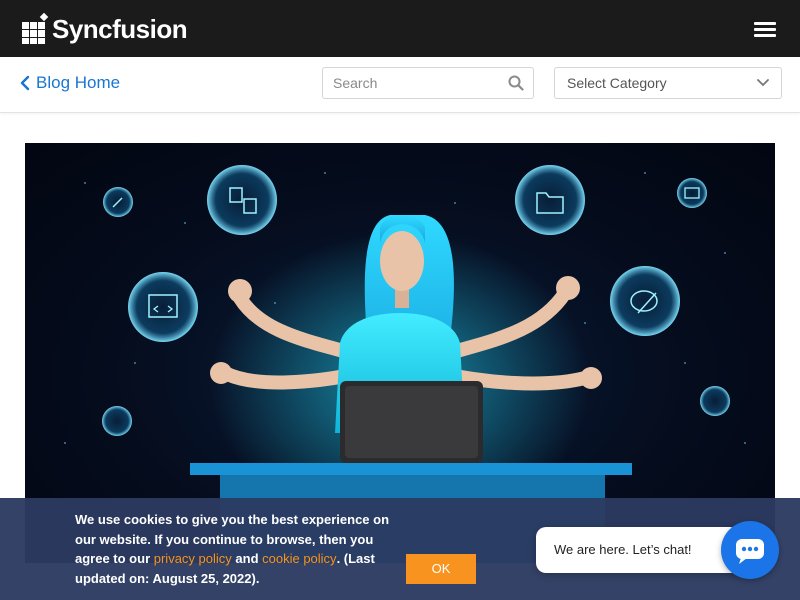  Describe the element at coordinates (299, 558) in the screenshot. I see `cookie-policy-link: cookie policy` at that location.